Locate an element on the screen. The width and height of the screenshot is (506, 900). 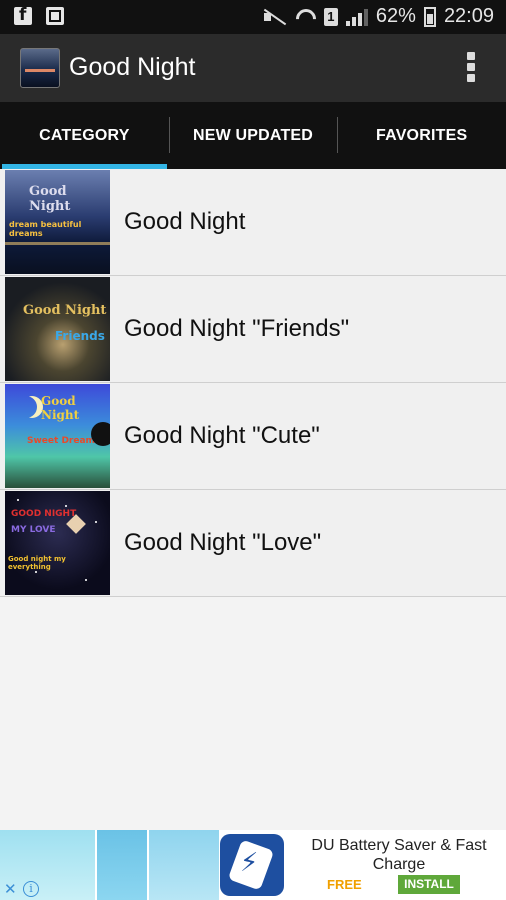
battery-percent: 62% is located at coordinates (395, 16).